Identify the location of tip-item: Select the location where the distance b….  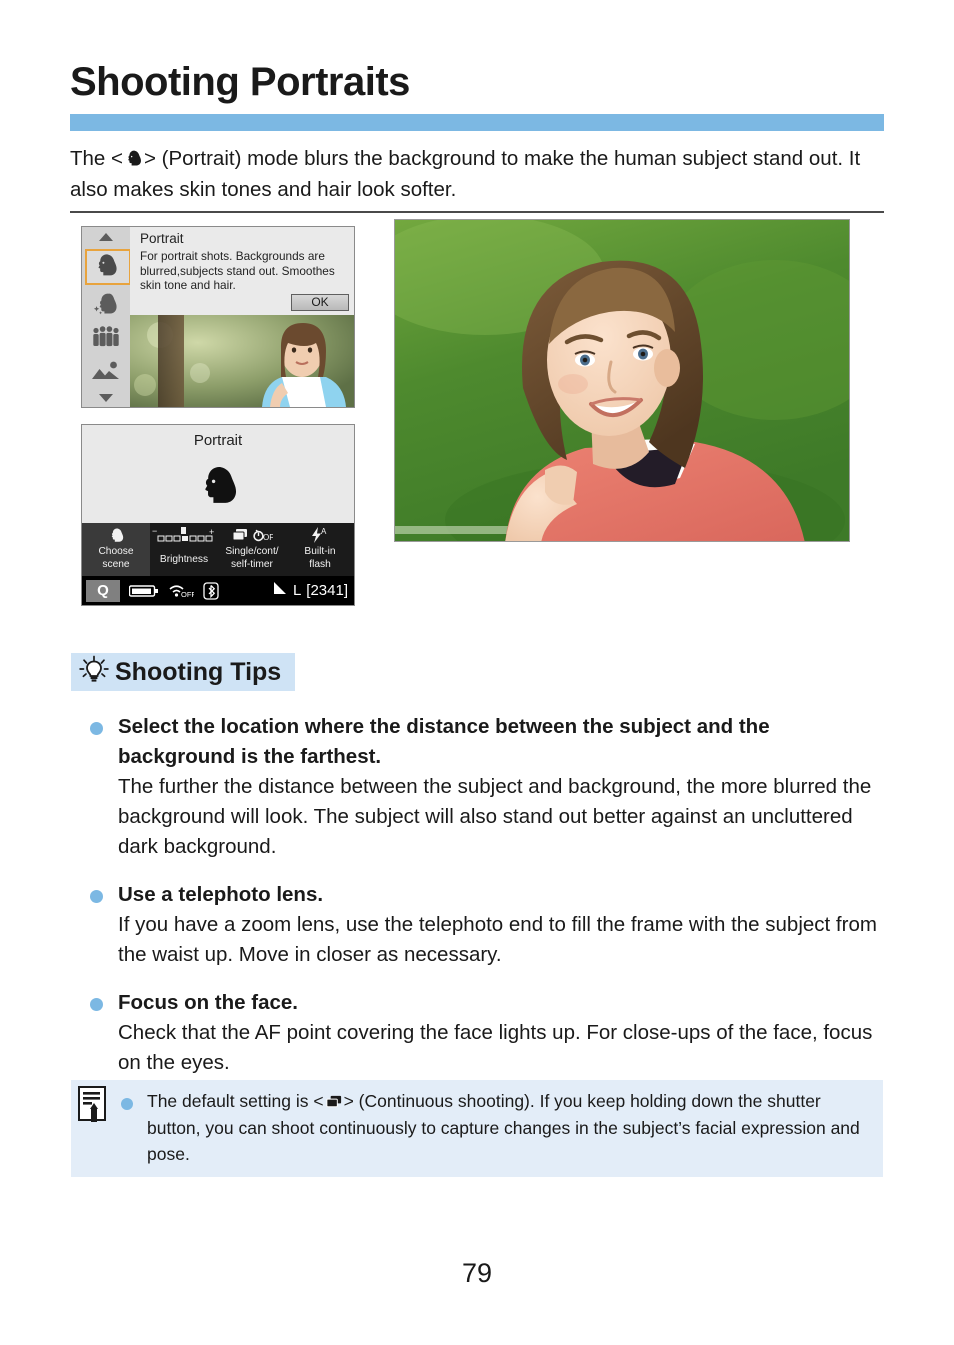
(480, 787).